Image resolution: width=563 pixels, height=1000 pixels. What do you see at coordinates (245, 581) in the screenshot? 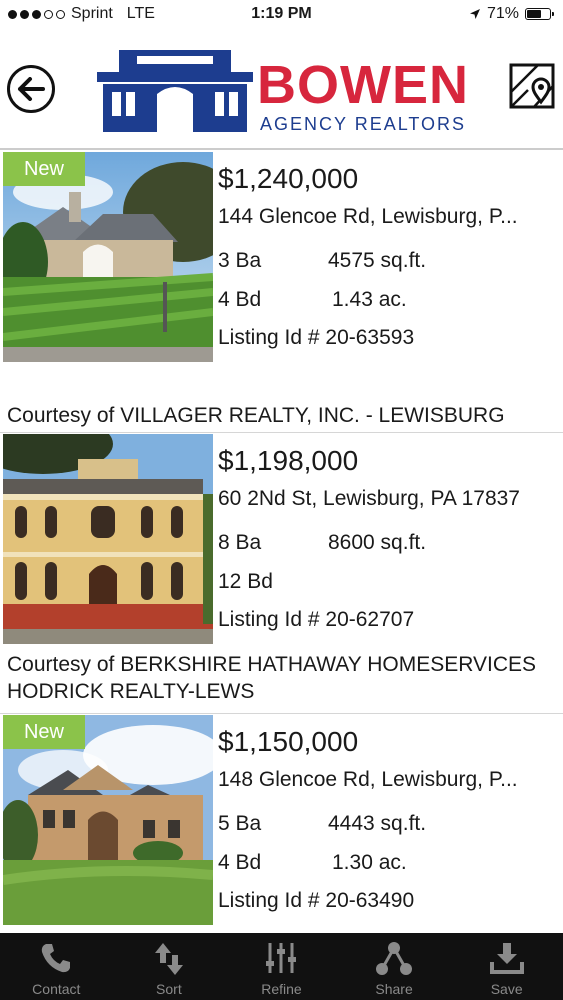
I see `listing-beds: 12 Bd` at bounding box center [245, 581].